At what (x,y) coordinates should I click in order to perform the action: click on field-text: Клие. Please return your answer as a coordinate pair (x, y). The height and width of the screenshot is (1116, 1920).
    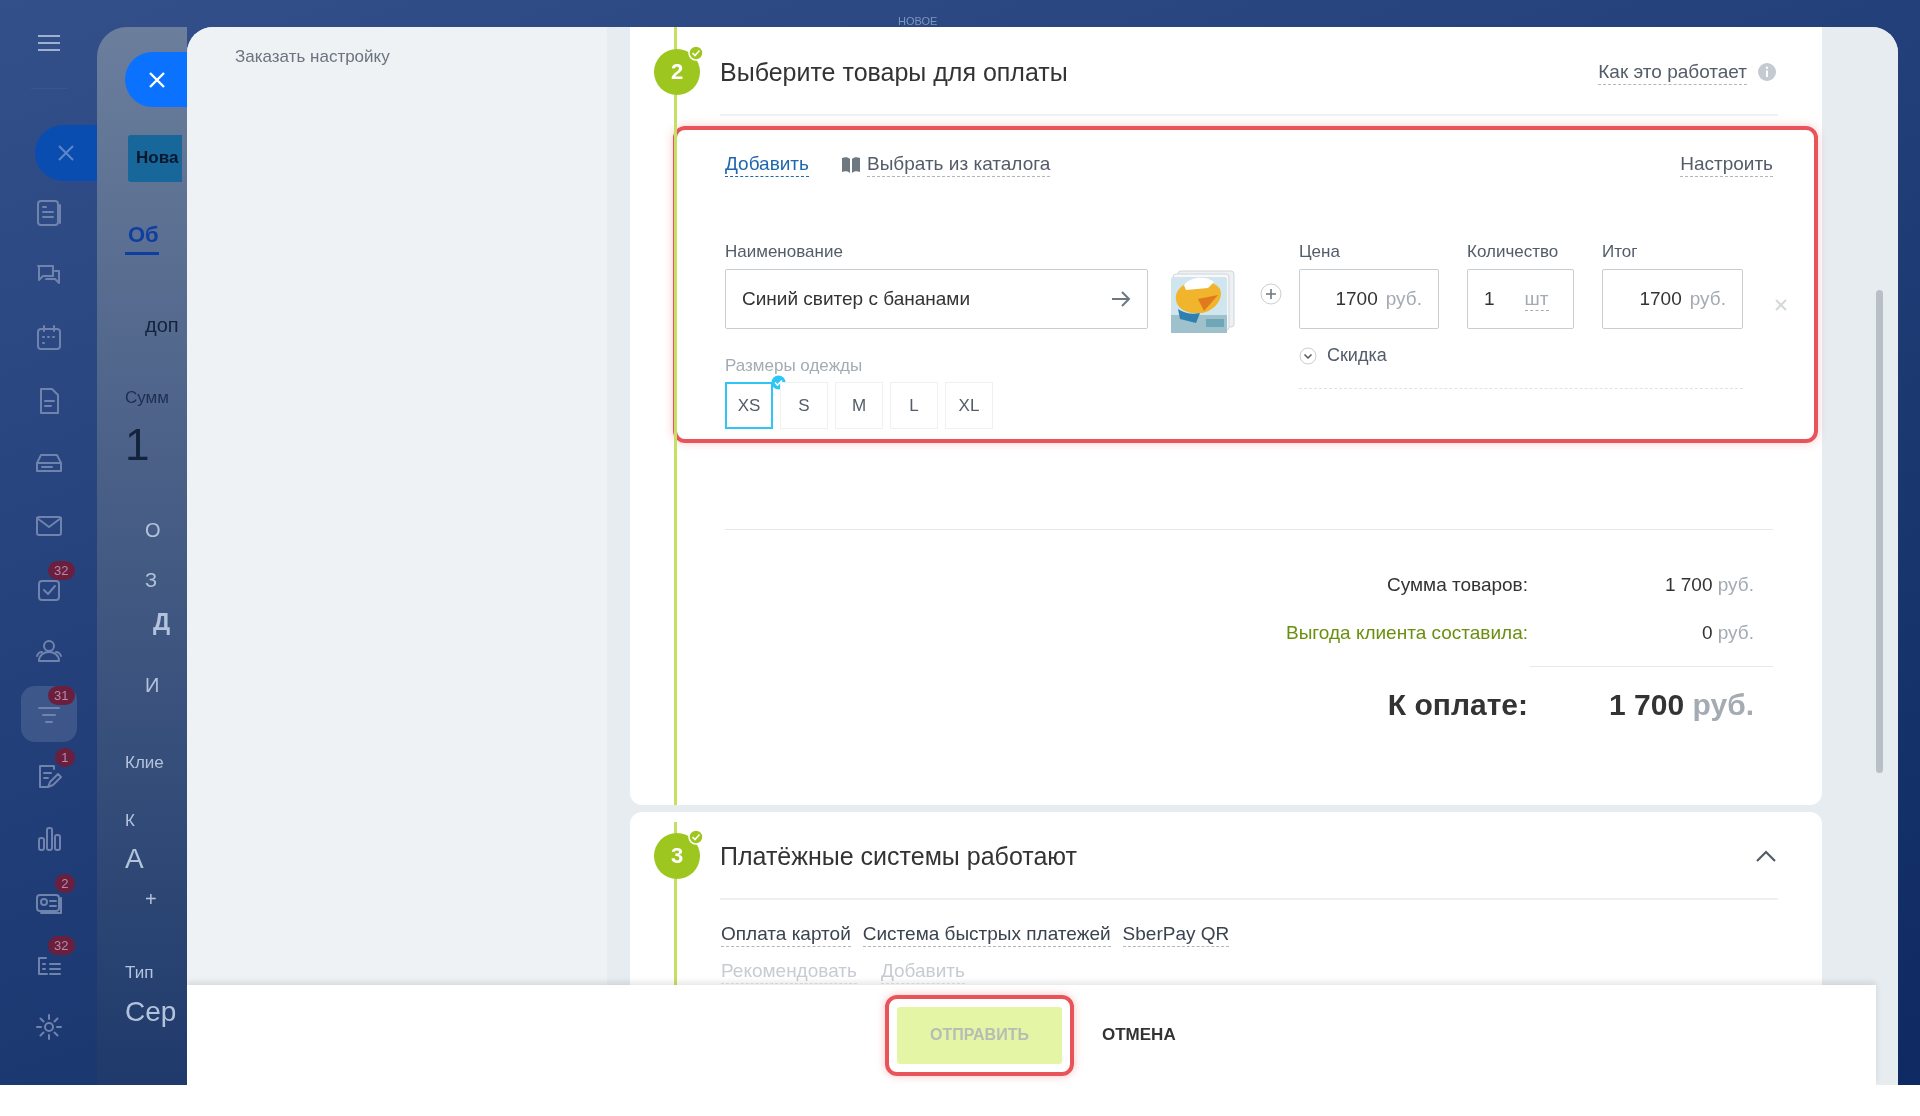
    Looking at the image, I should click on (144, 763).